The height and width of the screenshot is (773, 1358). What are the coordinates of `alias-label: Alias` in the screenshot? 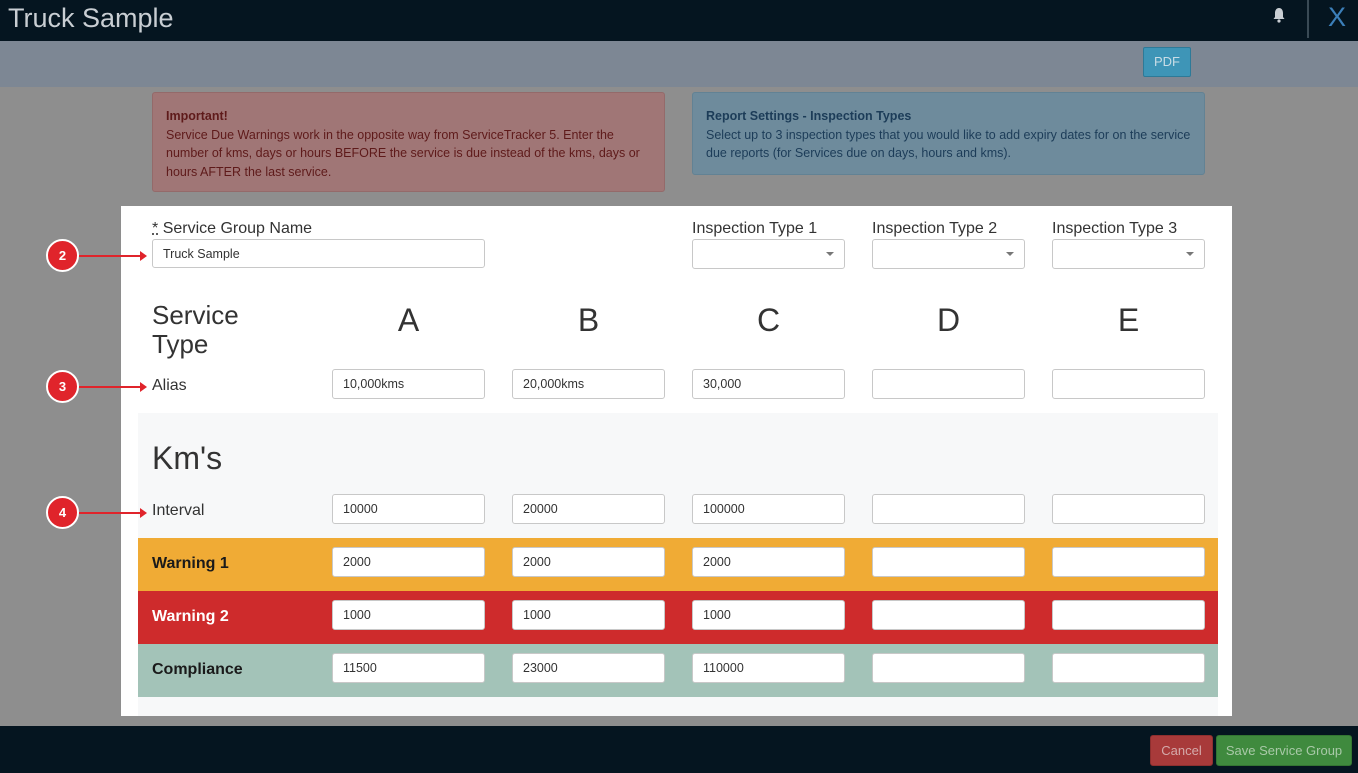 It's located at (169, 385).